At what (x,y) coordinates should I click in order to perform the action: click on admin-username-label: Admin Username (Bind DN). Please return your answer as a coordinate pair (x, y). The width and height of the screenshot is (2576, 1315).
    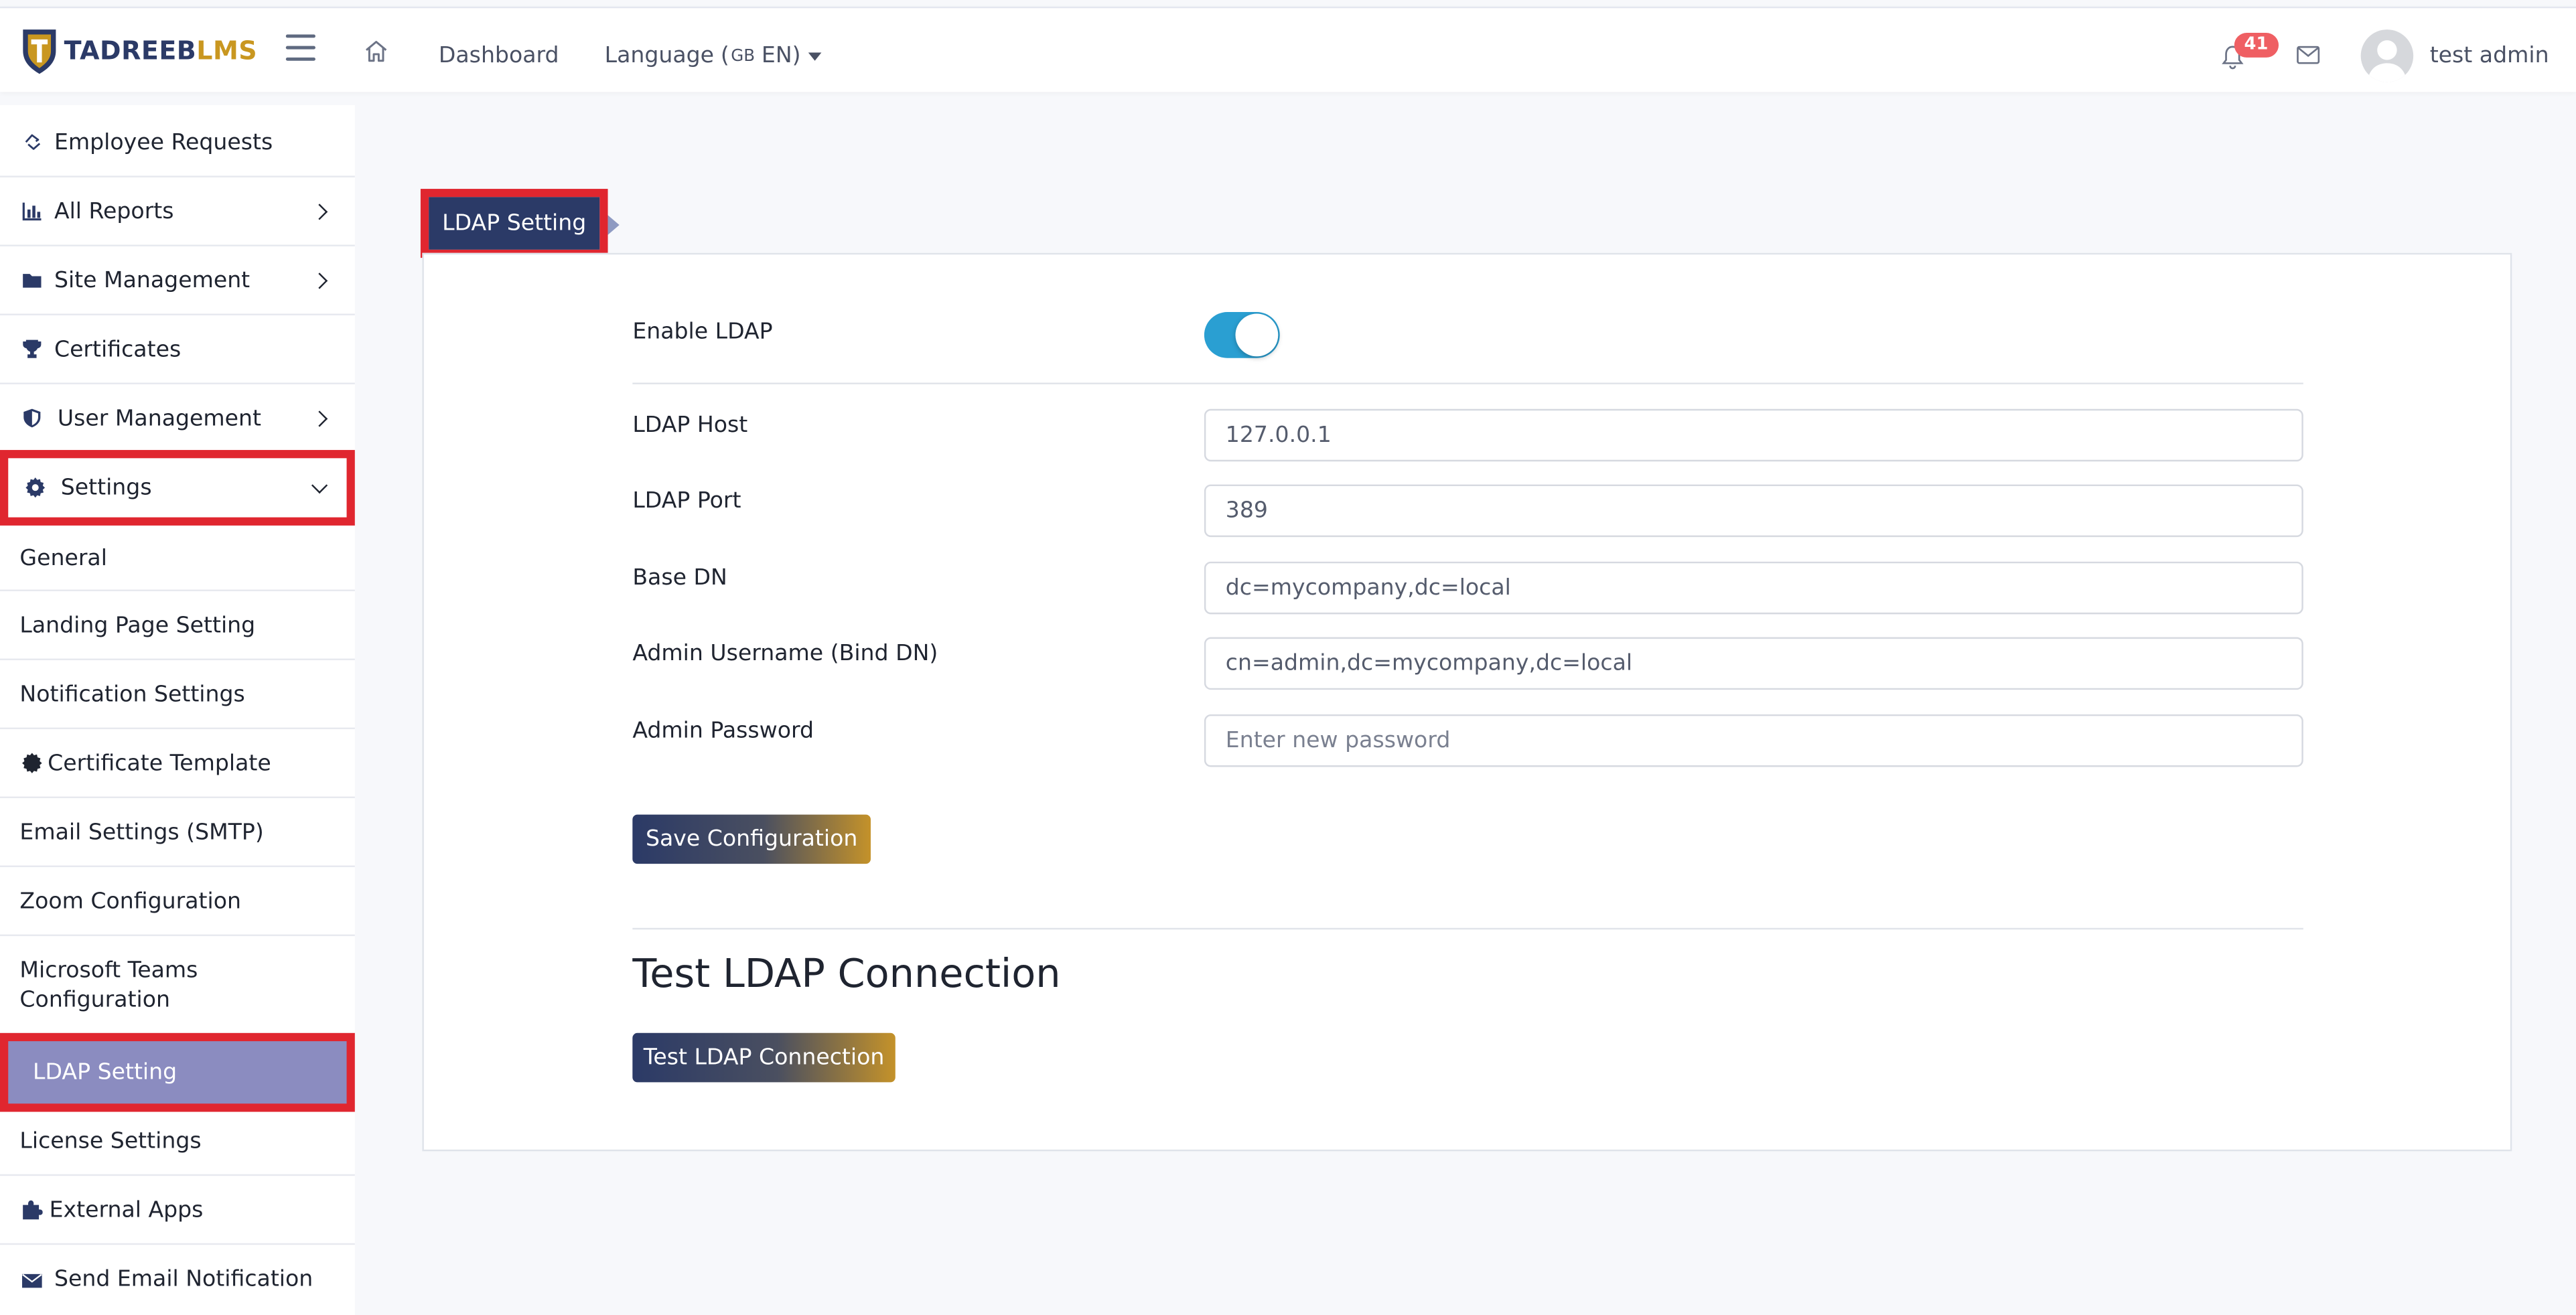
    Looking at the image, I should click on (785, 653).